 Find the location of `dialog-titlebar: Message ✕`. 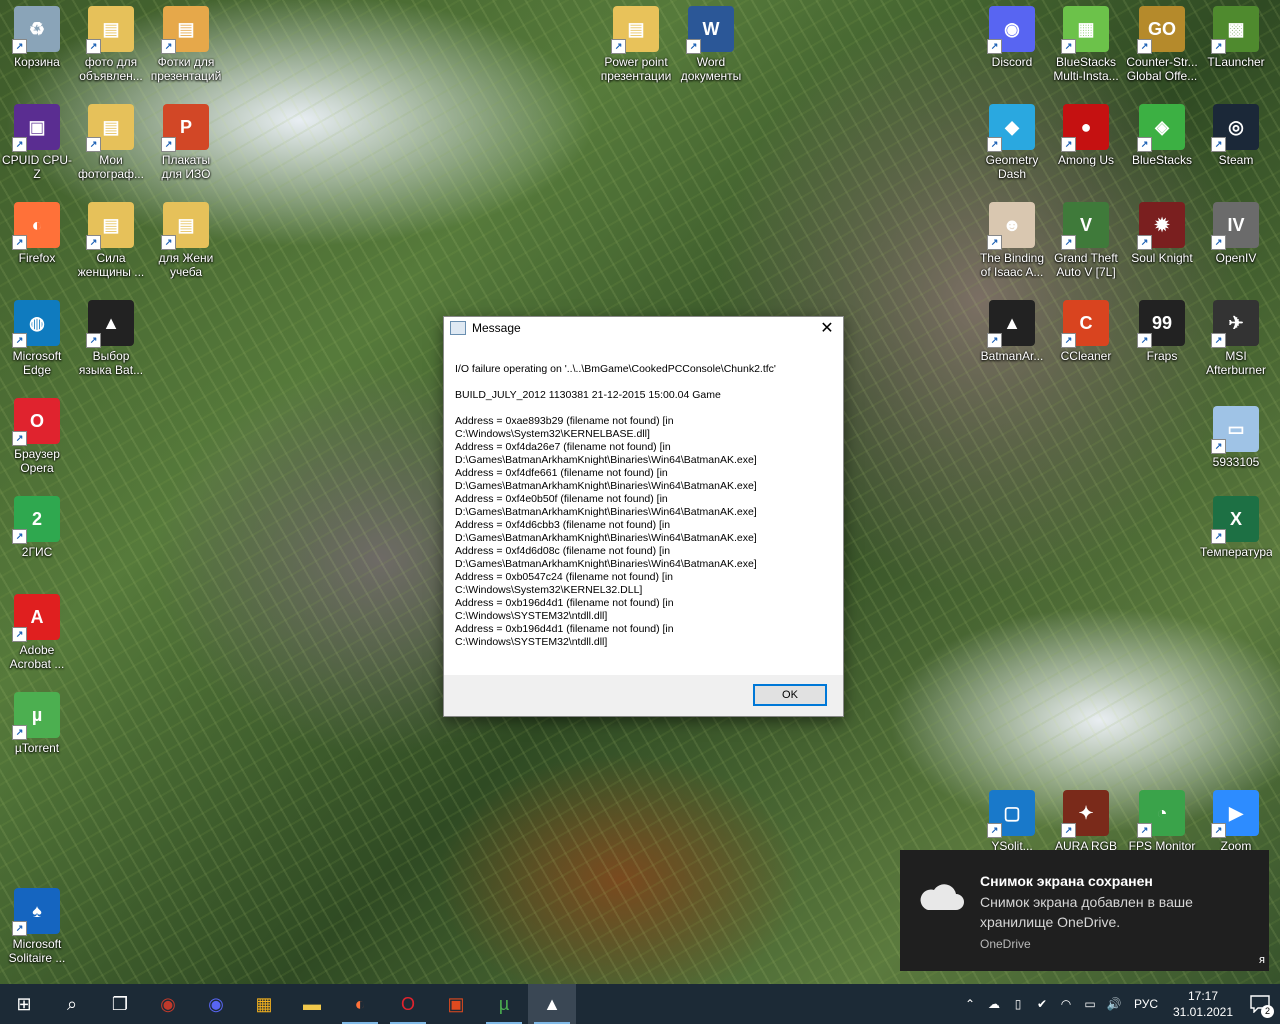

dialog-titlebar: Message ✕ is located at coordinates (643, 328).